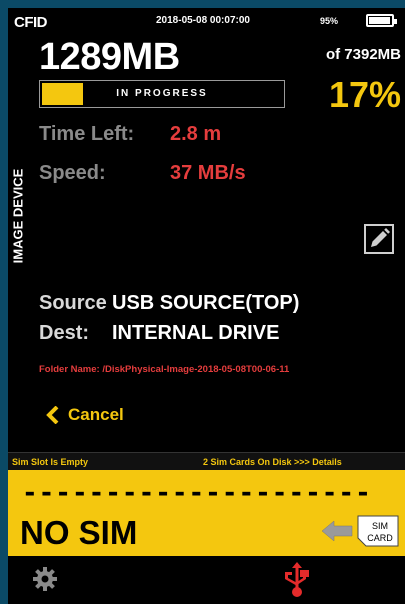  I want to click on total-size: of 7392MB, so click(363, 54).